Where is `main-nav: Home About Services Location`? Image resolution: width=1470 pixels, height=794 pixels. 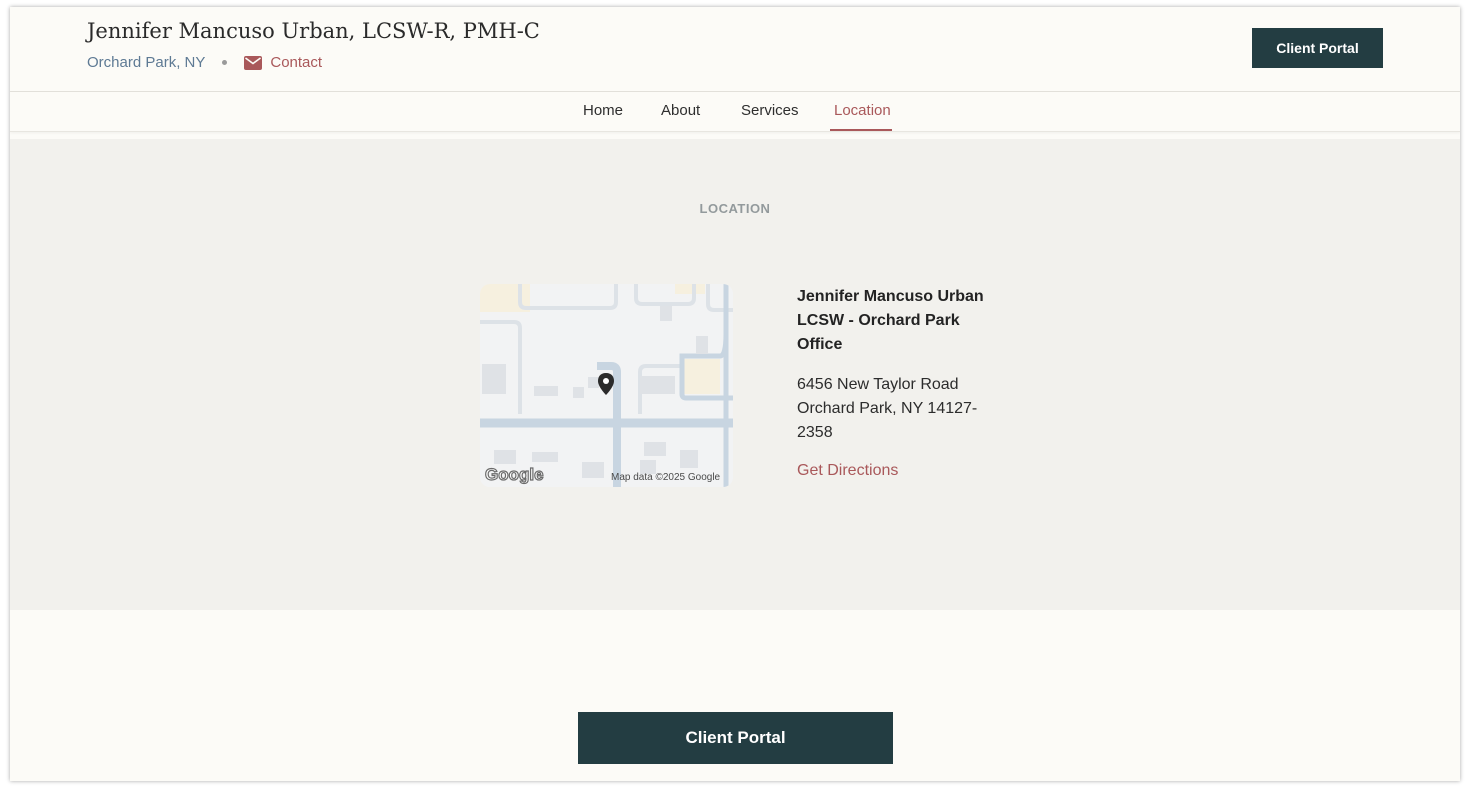
main-nav: Home About Services Location is located at coordinates (735, 112).